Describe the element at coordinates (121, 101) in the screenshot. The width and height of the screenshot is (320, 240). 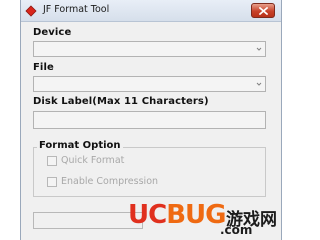
I see `disk-label-label: Disk Label(Max 11 Characters)` at that location.